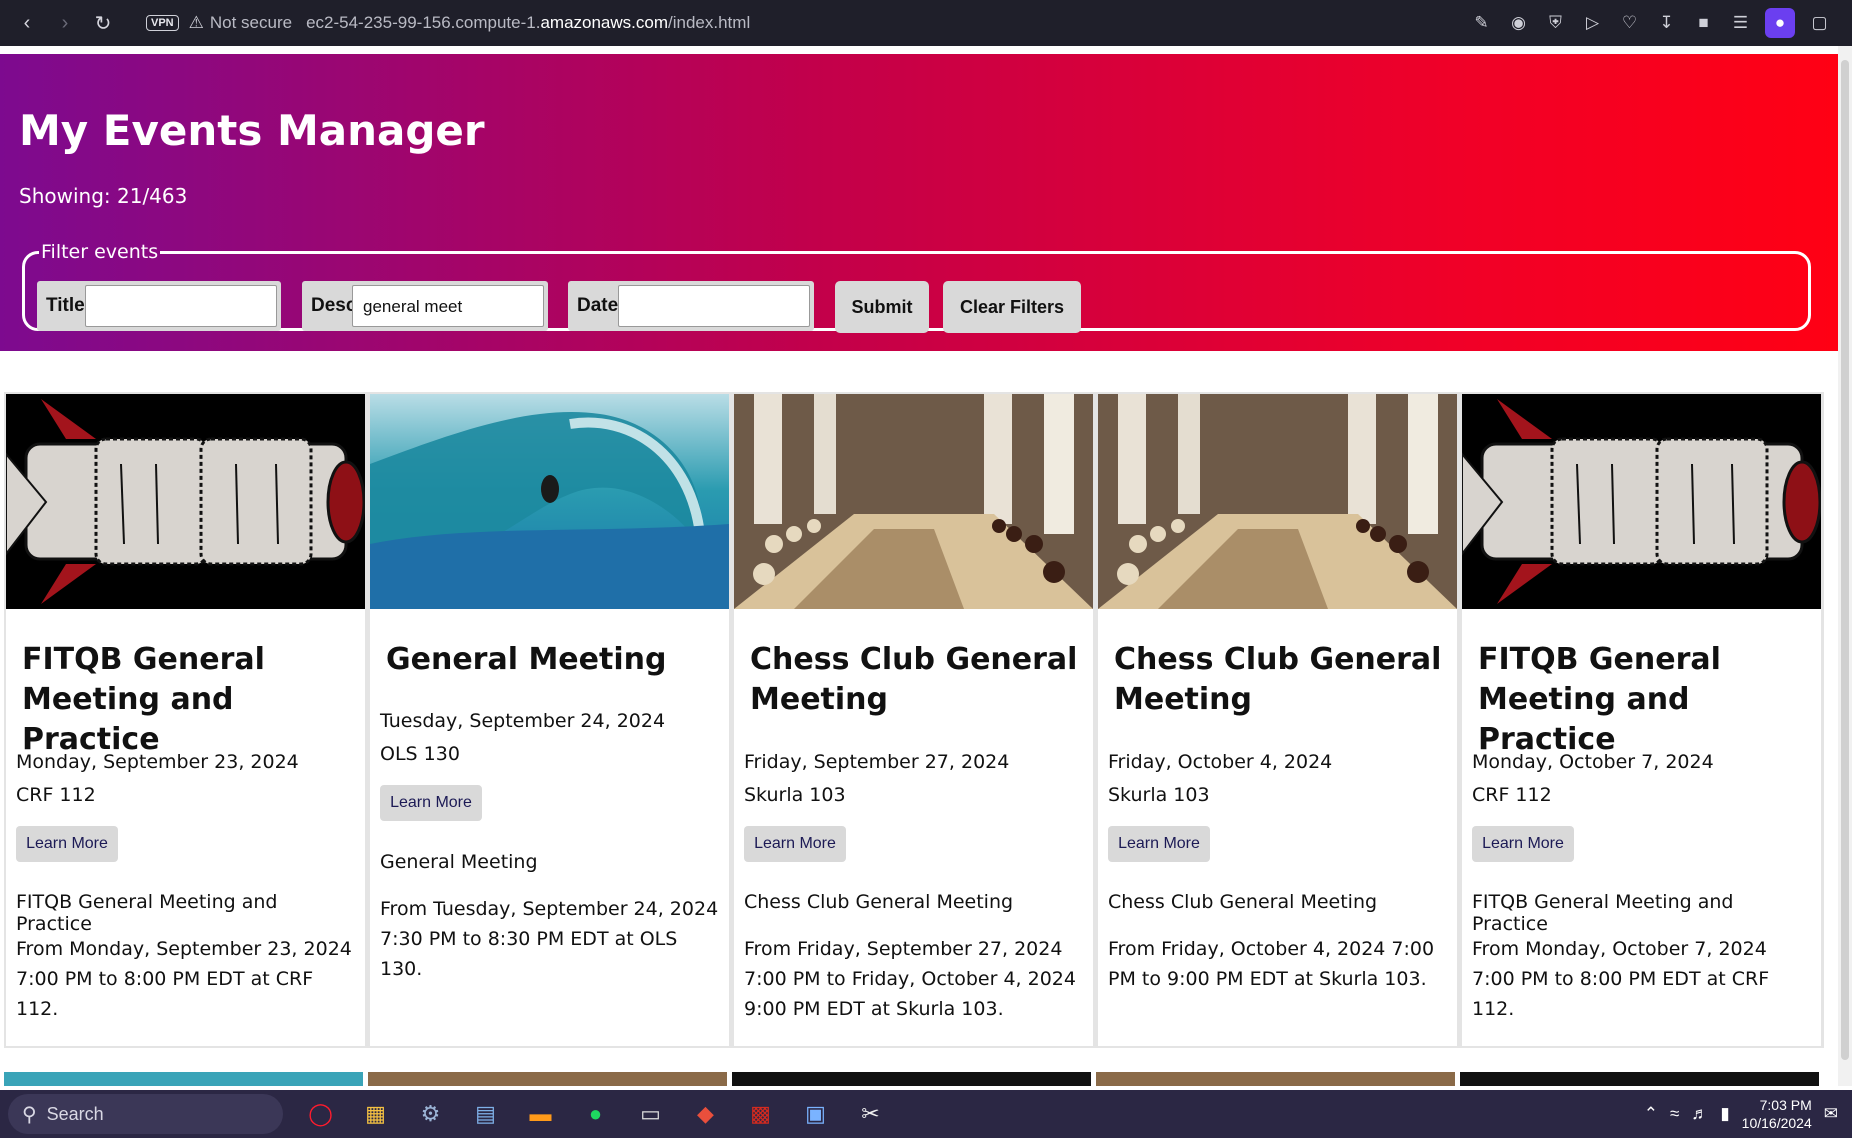 This screenshot has height=1138, width=1852. I want to click on next-row-peek, so click(914, 1079).